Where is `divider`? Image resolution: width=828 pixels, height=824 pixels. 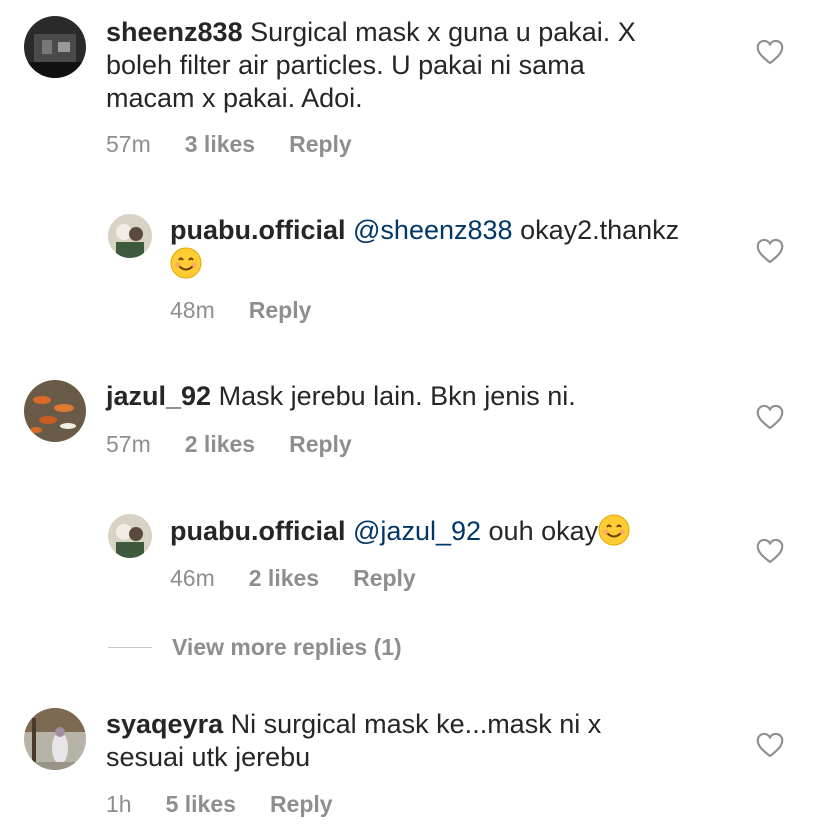
divider is located at coordinates (130, 647).